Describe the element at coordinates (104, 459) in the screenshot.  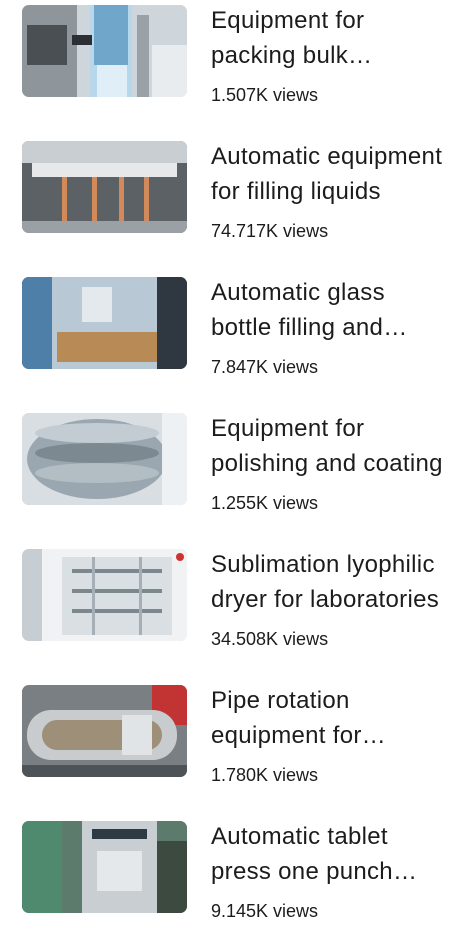
I see `polishing-drum-thumbnail` at that location.